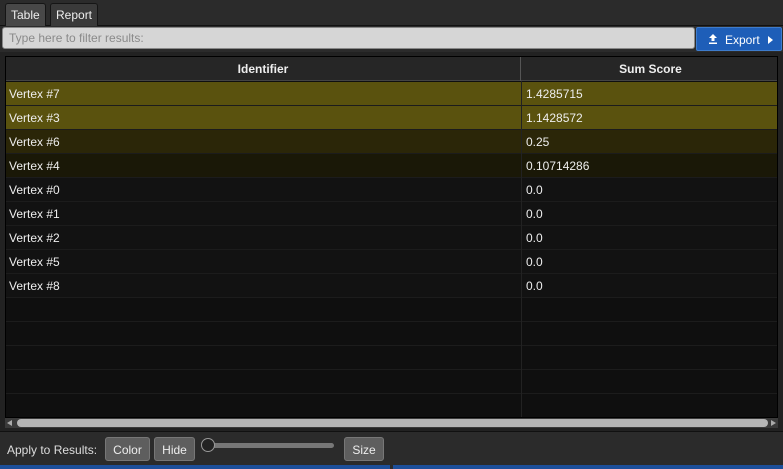 This screenshot has height=469, width=783. What do you see at coordinates (391, 166) in the screenshot?
I see `table-row: Vertex #4 0.10714286` at bounding box center [391, 166].